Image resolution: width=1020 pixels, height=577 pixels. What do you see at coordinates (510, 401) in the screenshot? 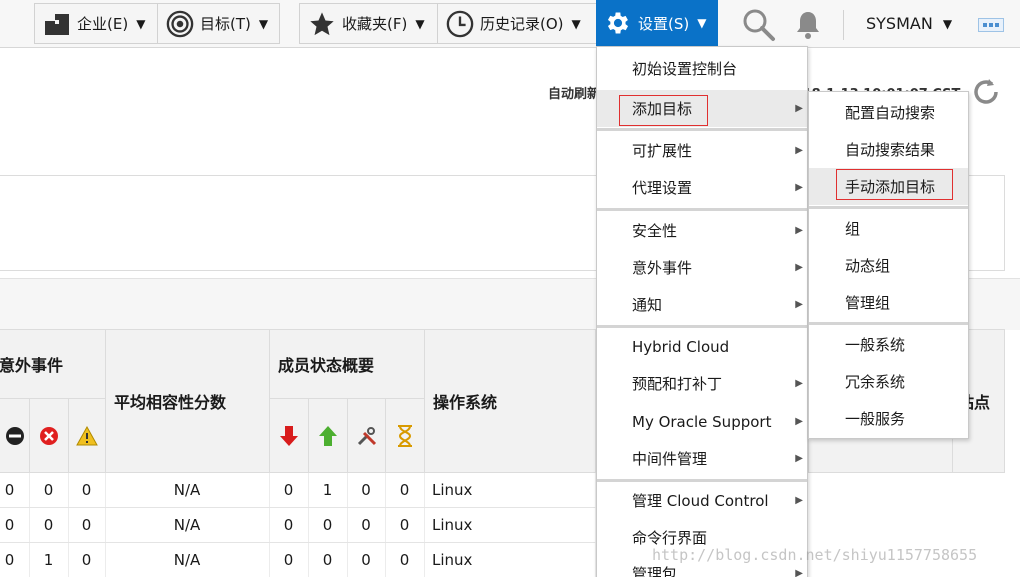
I see `header-os: 操作系统` at bounding box center [510, 401].